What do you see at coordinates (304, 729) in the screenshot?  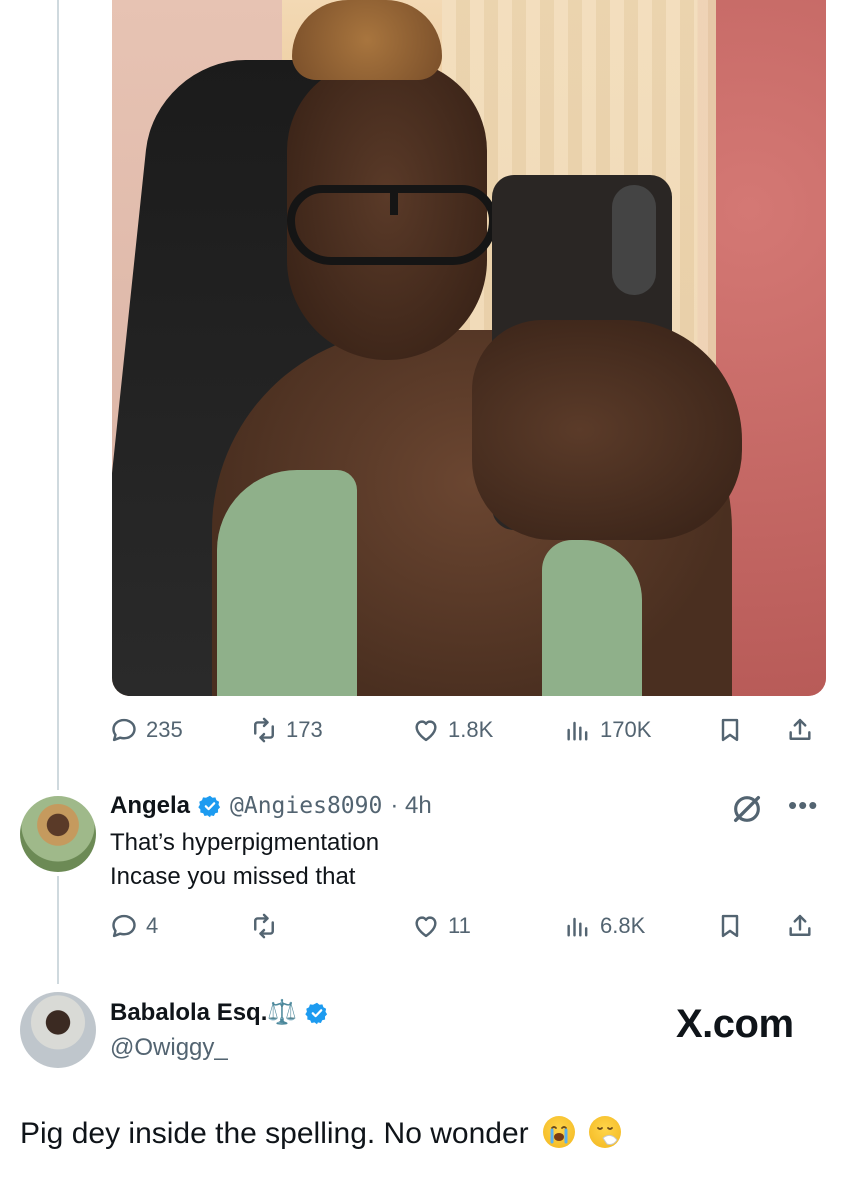 I see `repost-count: 173` at bounding box center [304, 729].